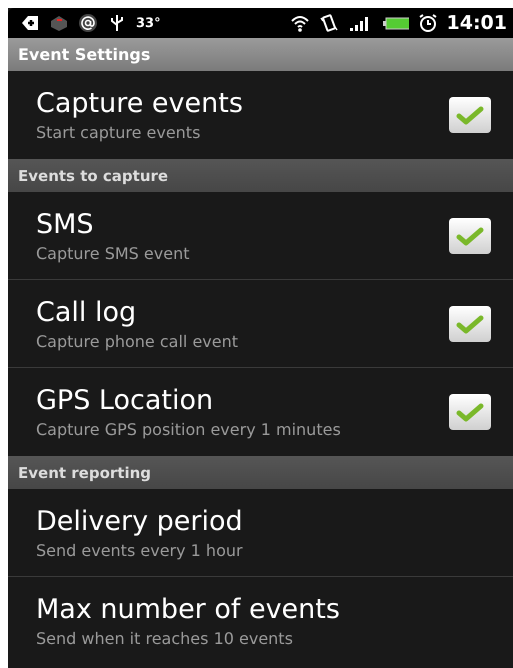 This screenshot has width=513, height=668. I want to click on box-icon, so click(59, 23).